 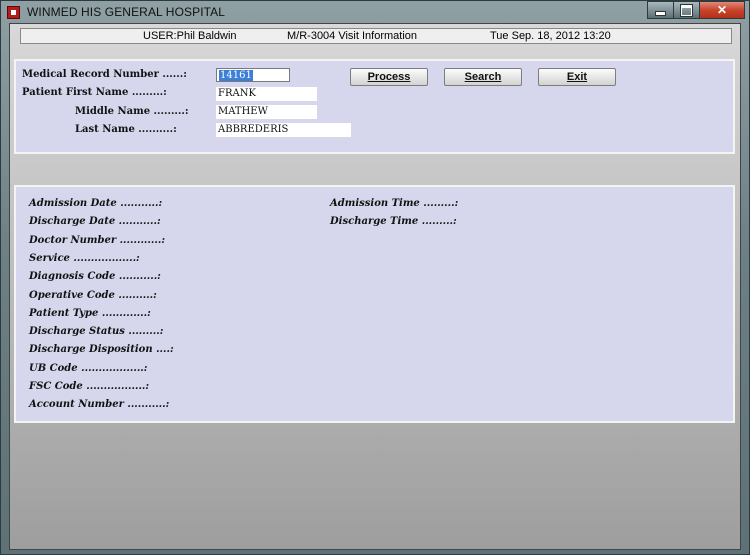 I want to click on admission-time-label: Admission Time .........:, so click(x=394, y=203).